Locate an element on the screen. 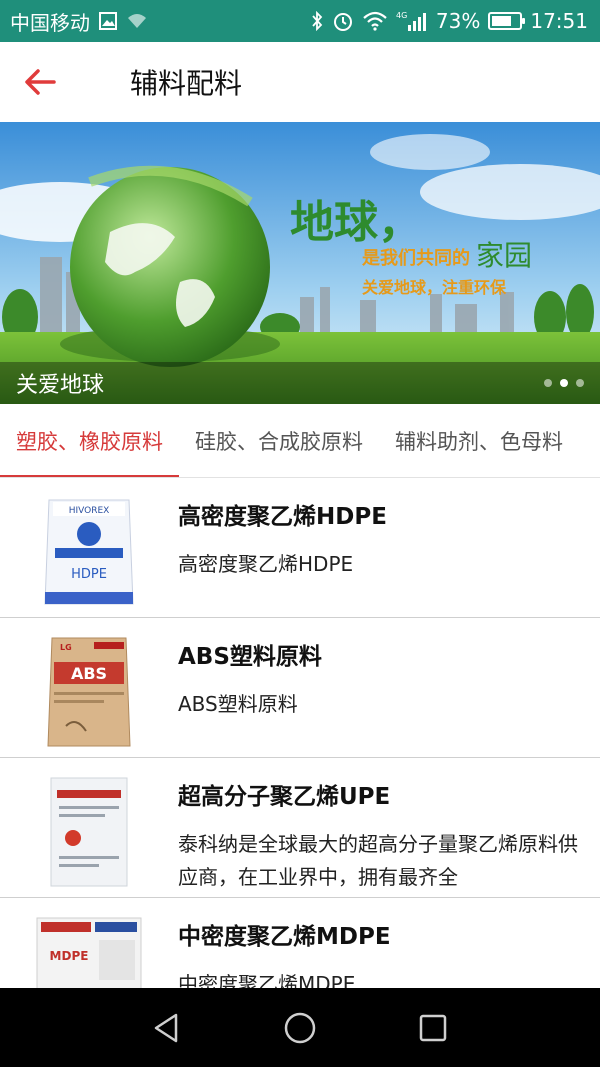 This screenshot has width=600, height=1067. tab-label: 辅料助剂、色母料 is located at coordinates (479, 441).